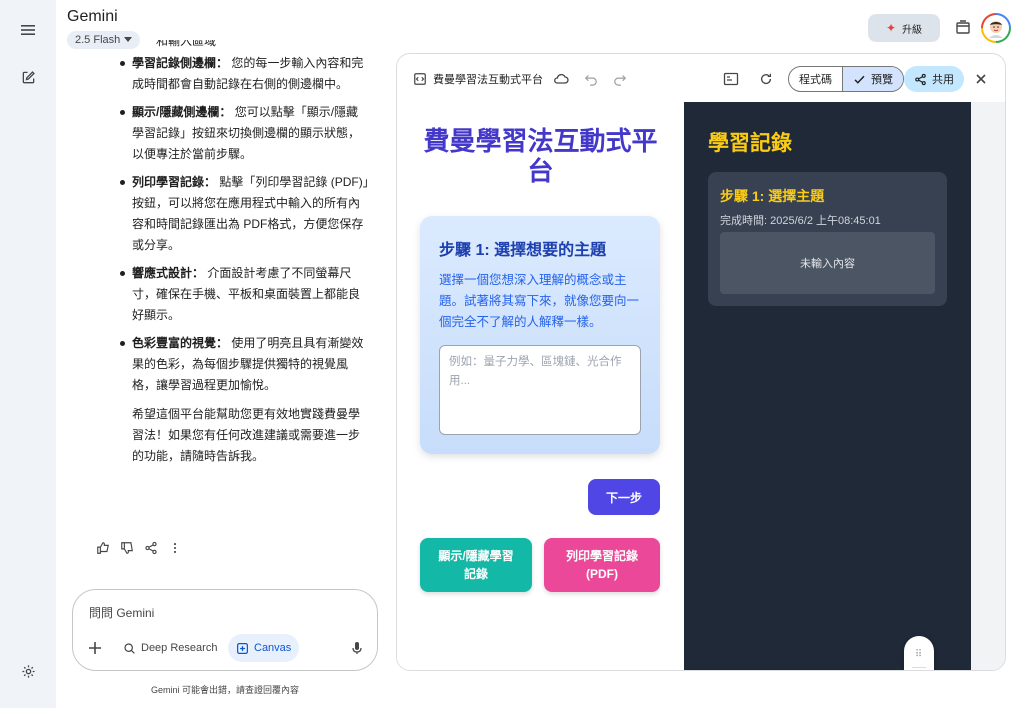 This screenshot has width=1024, height=708. Describe the element at coordinates (139, 548) in the screenshot. I see `response-actions` at that location.